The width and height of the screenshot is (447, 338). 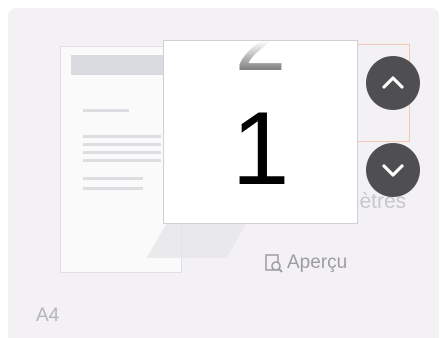 What do you see at coordinates (274, 263) in the screenshot?
I see `magnifier-page-icon` at bounding box center [274, 263].